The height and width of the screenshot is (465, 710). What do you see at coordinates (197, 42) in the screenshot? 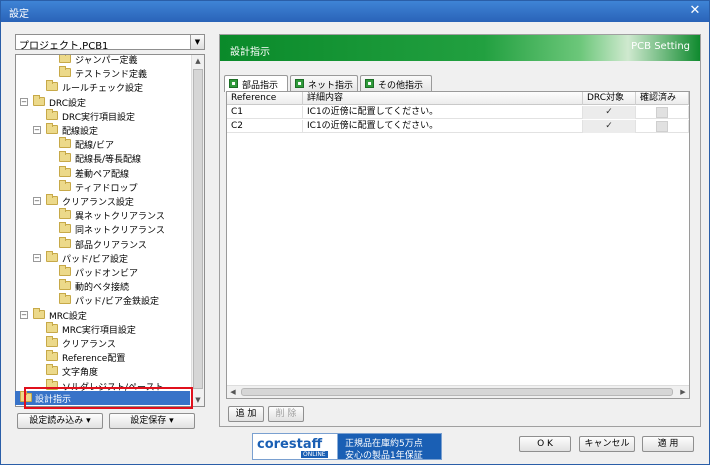
I see `chevron-down-icon: ▼` at bounding box center [197, 42].